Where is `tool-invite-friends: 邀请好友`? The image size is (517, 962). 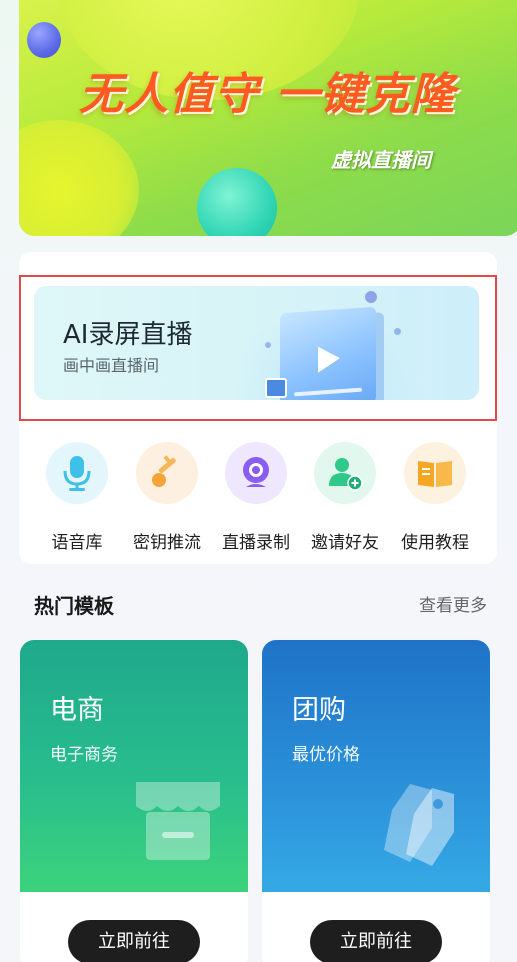
tool-invite-friends: 邀请好友 is located at coordinates (345, 496).